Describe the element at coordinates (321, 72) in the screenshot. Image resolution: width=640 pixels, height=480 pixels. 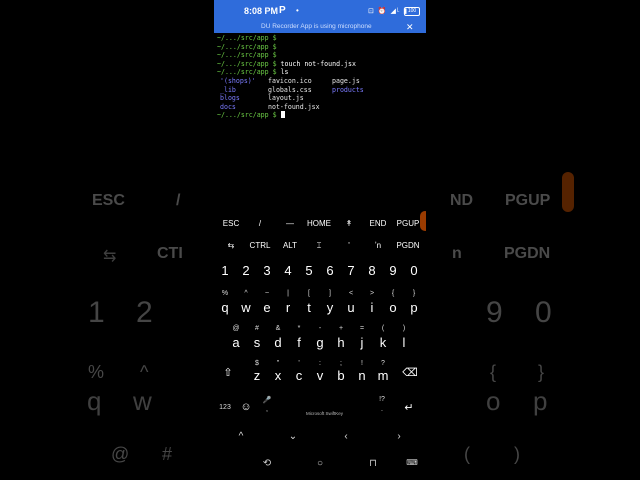
I see `terminal-line: ~/.../src/app $ ls` at that location.